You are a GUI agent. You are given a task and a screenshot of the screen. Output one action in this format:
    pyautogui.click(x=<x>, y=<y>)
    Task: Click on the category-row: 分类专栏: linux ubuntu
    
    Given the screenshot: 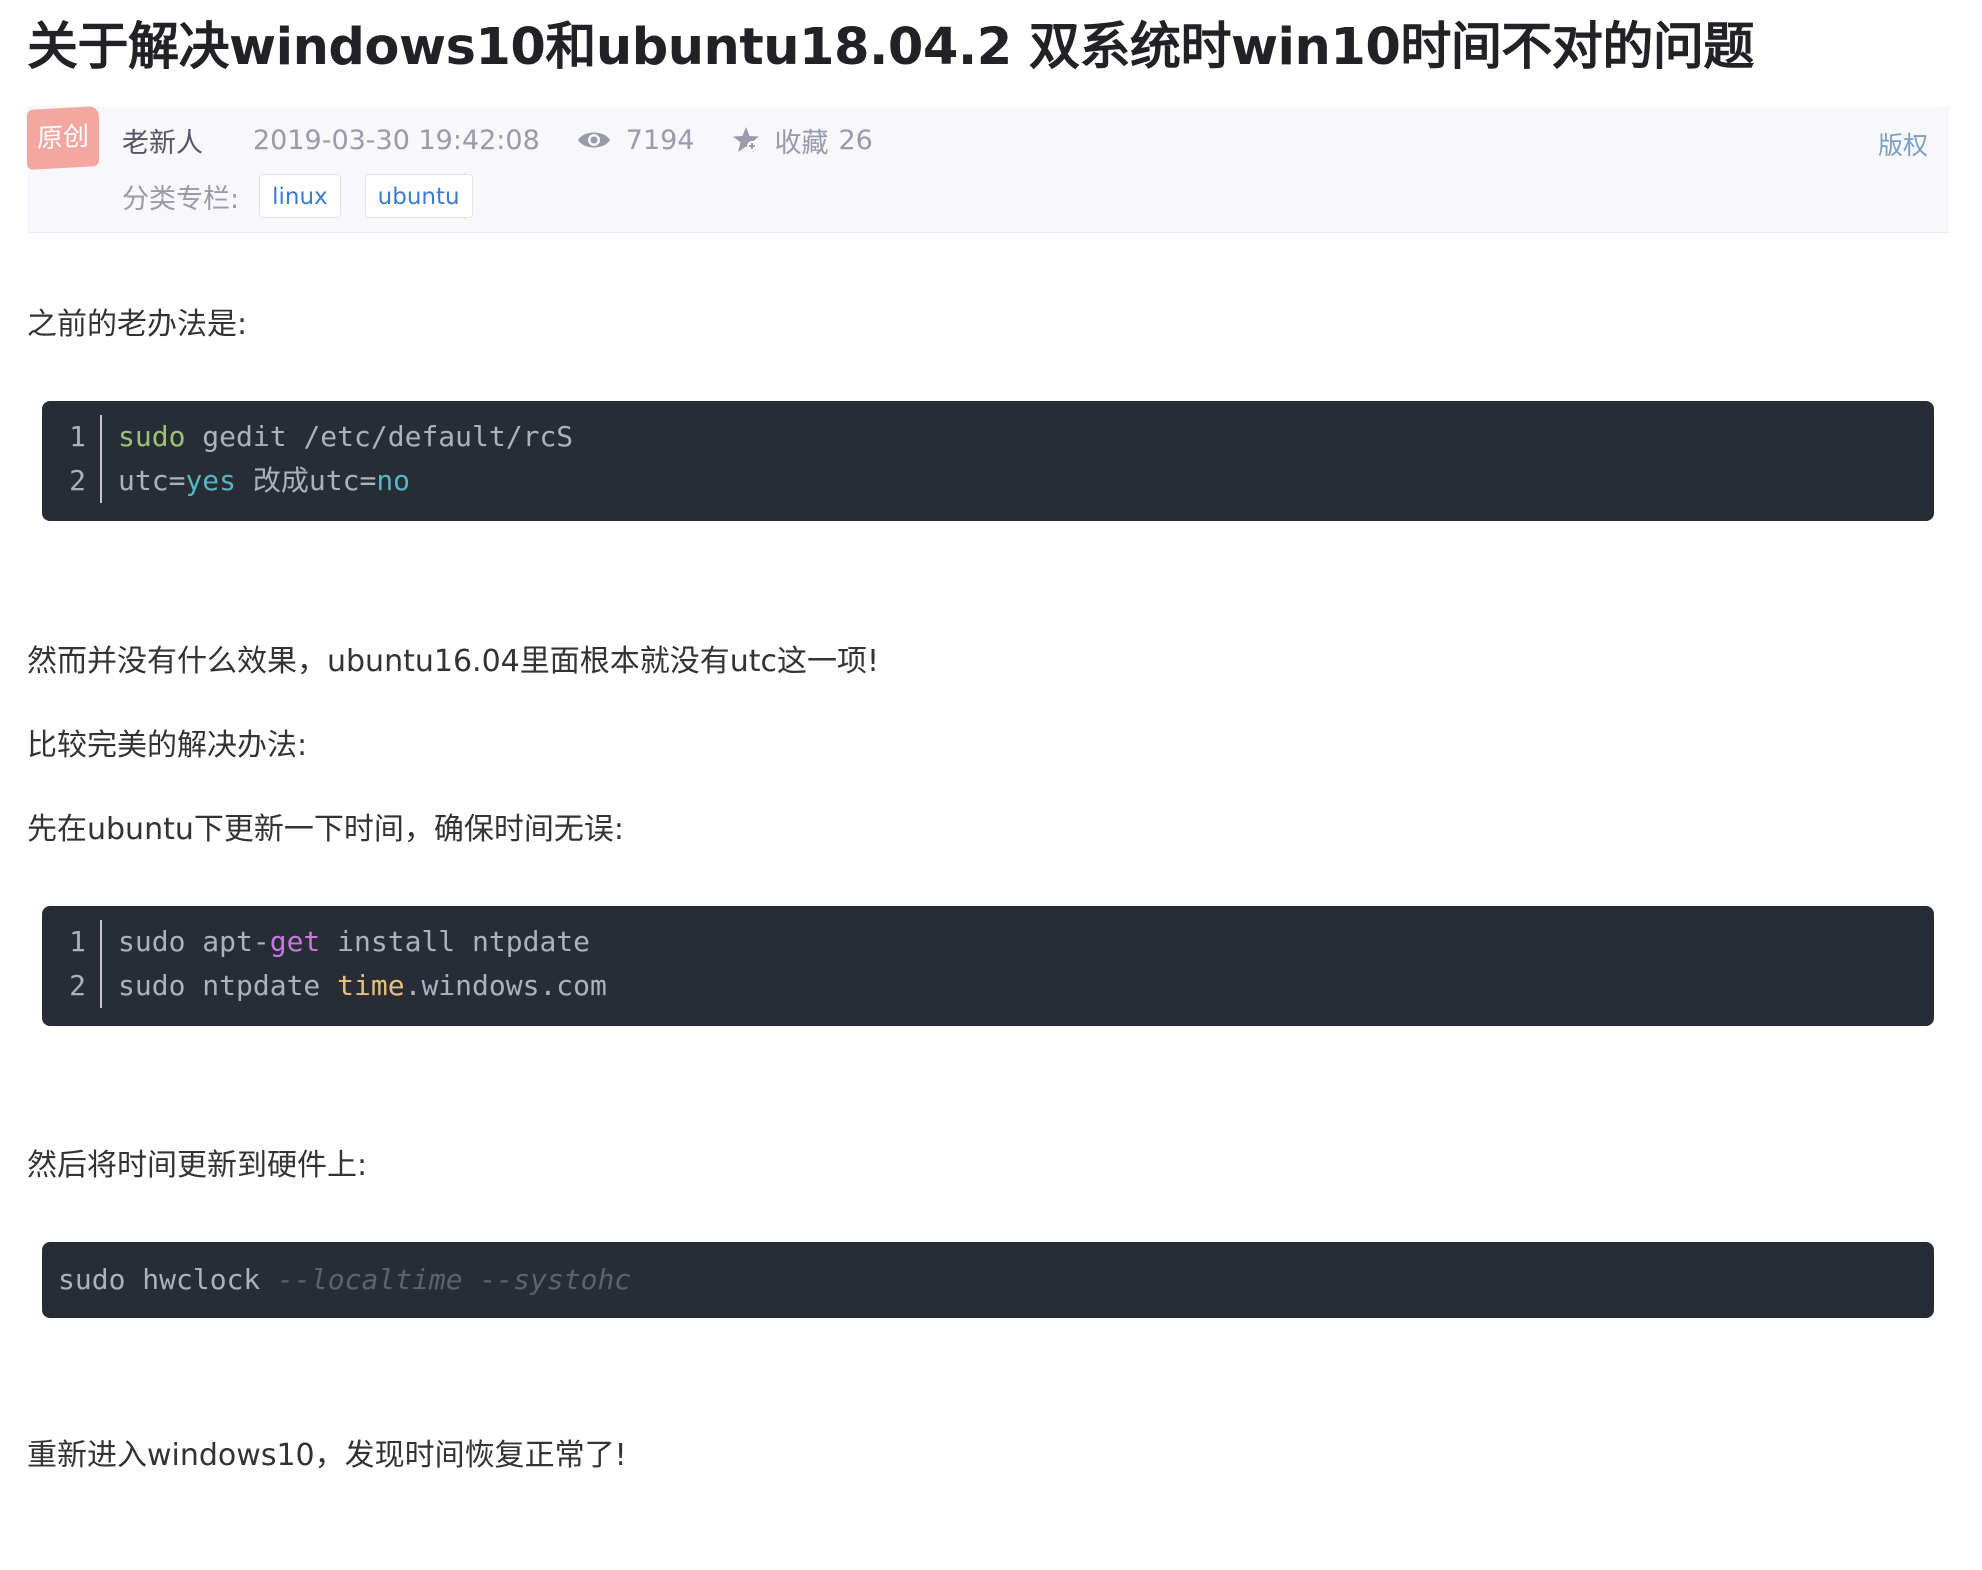 What is the action you would take?
    pyautogui.click(x=309, y=196)
    